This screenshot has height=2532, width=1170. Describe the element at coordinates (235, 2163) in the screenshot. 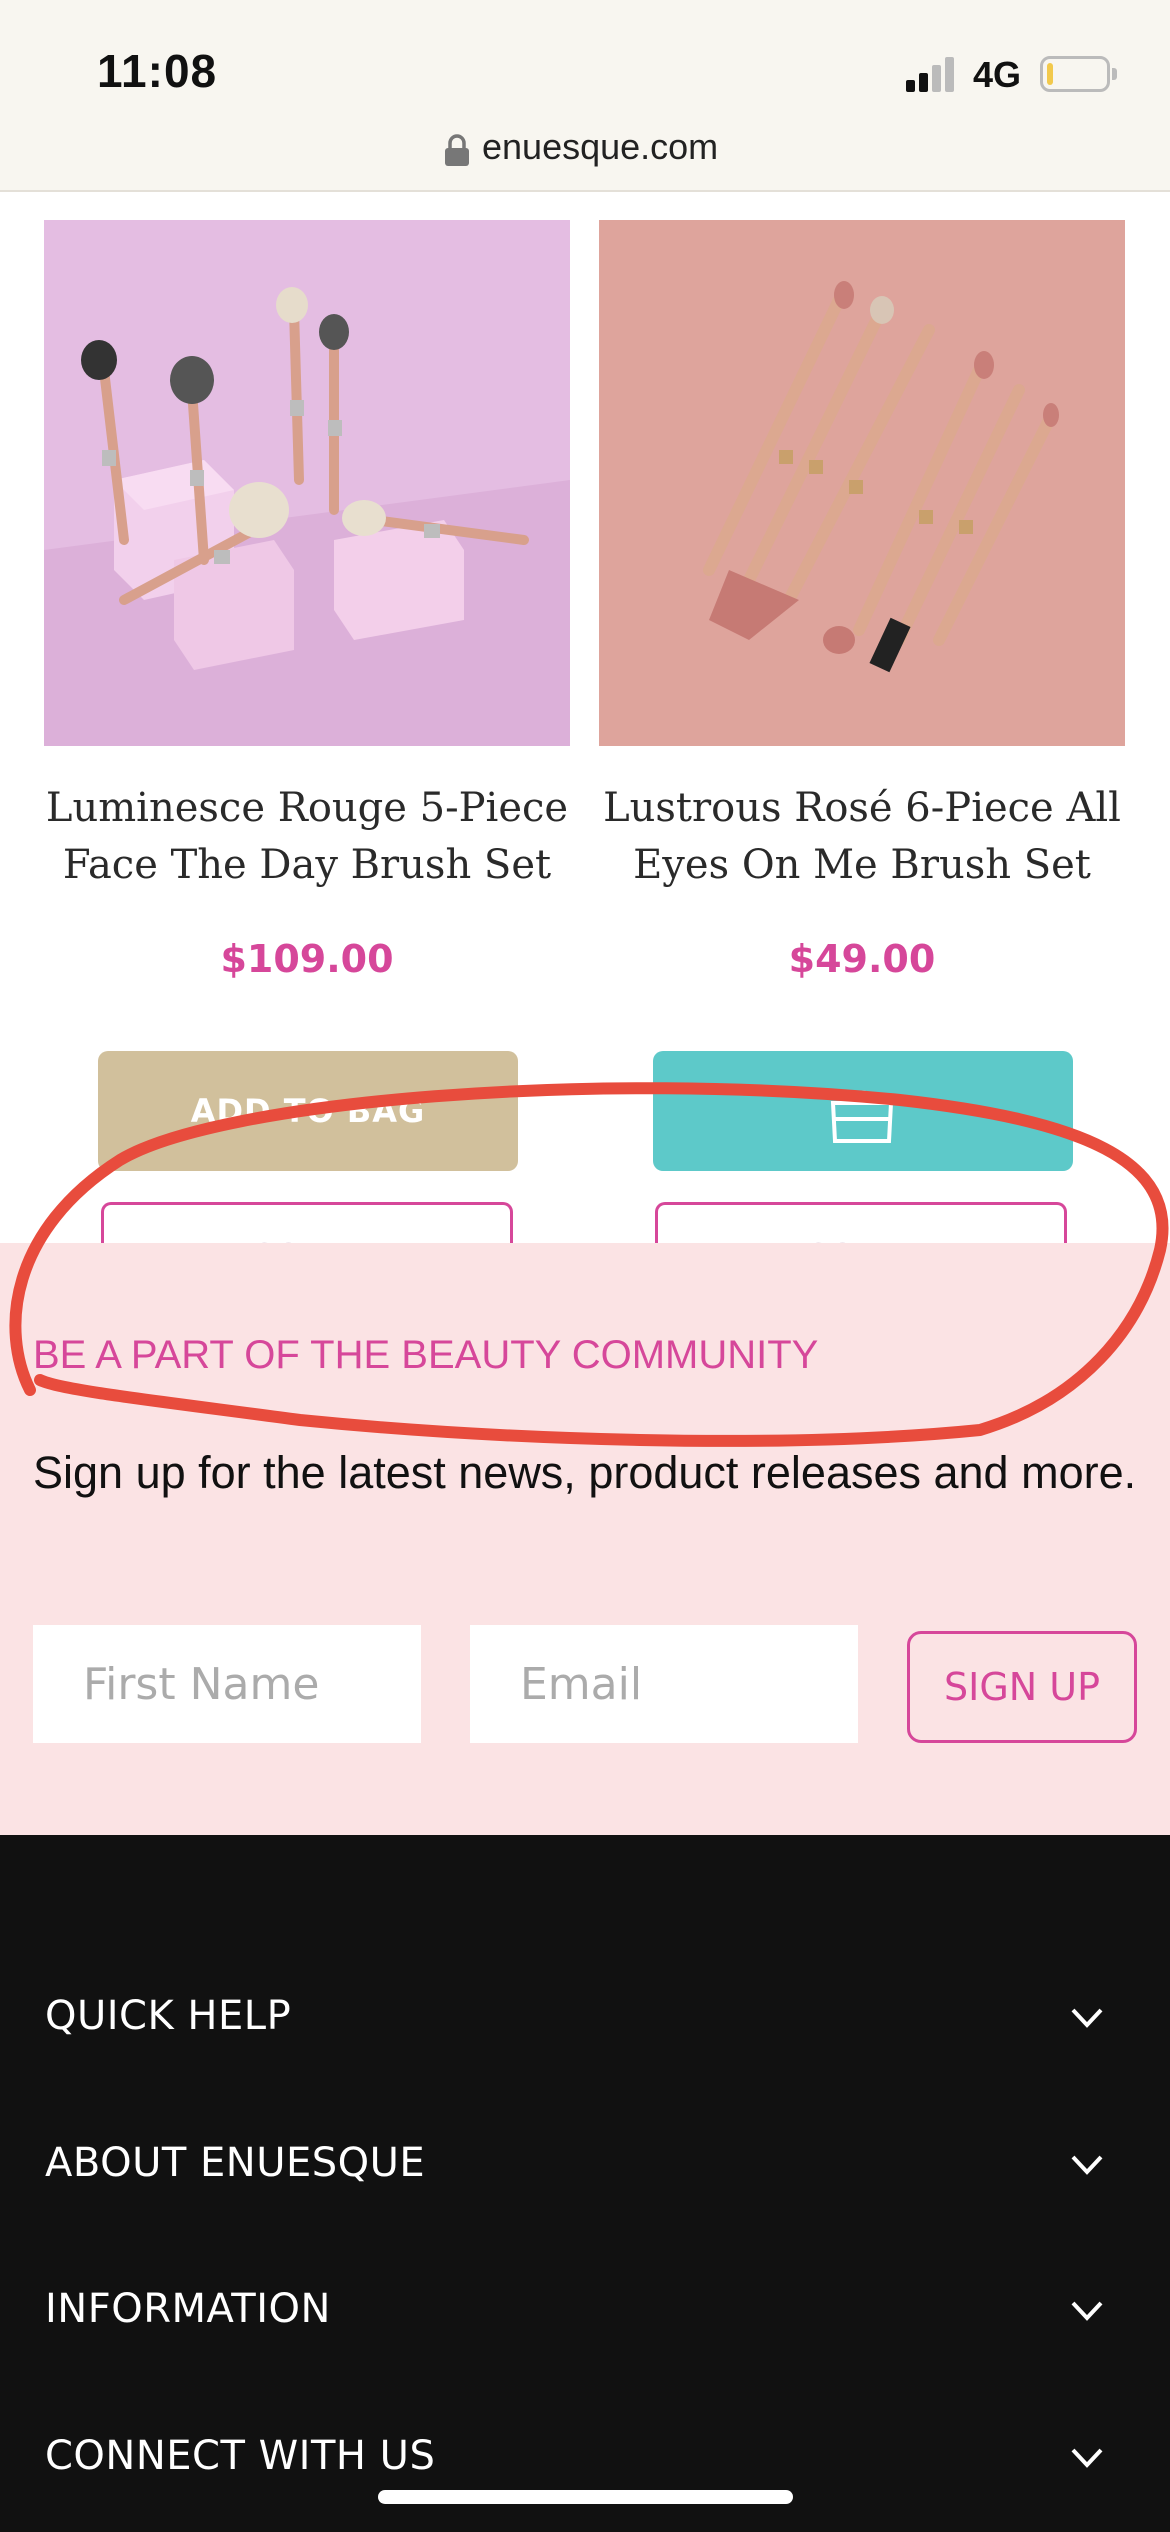

I see `footer-item-label: ABOUT ENUESQUE` at that location.